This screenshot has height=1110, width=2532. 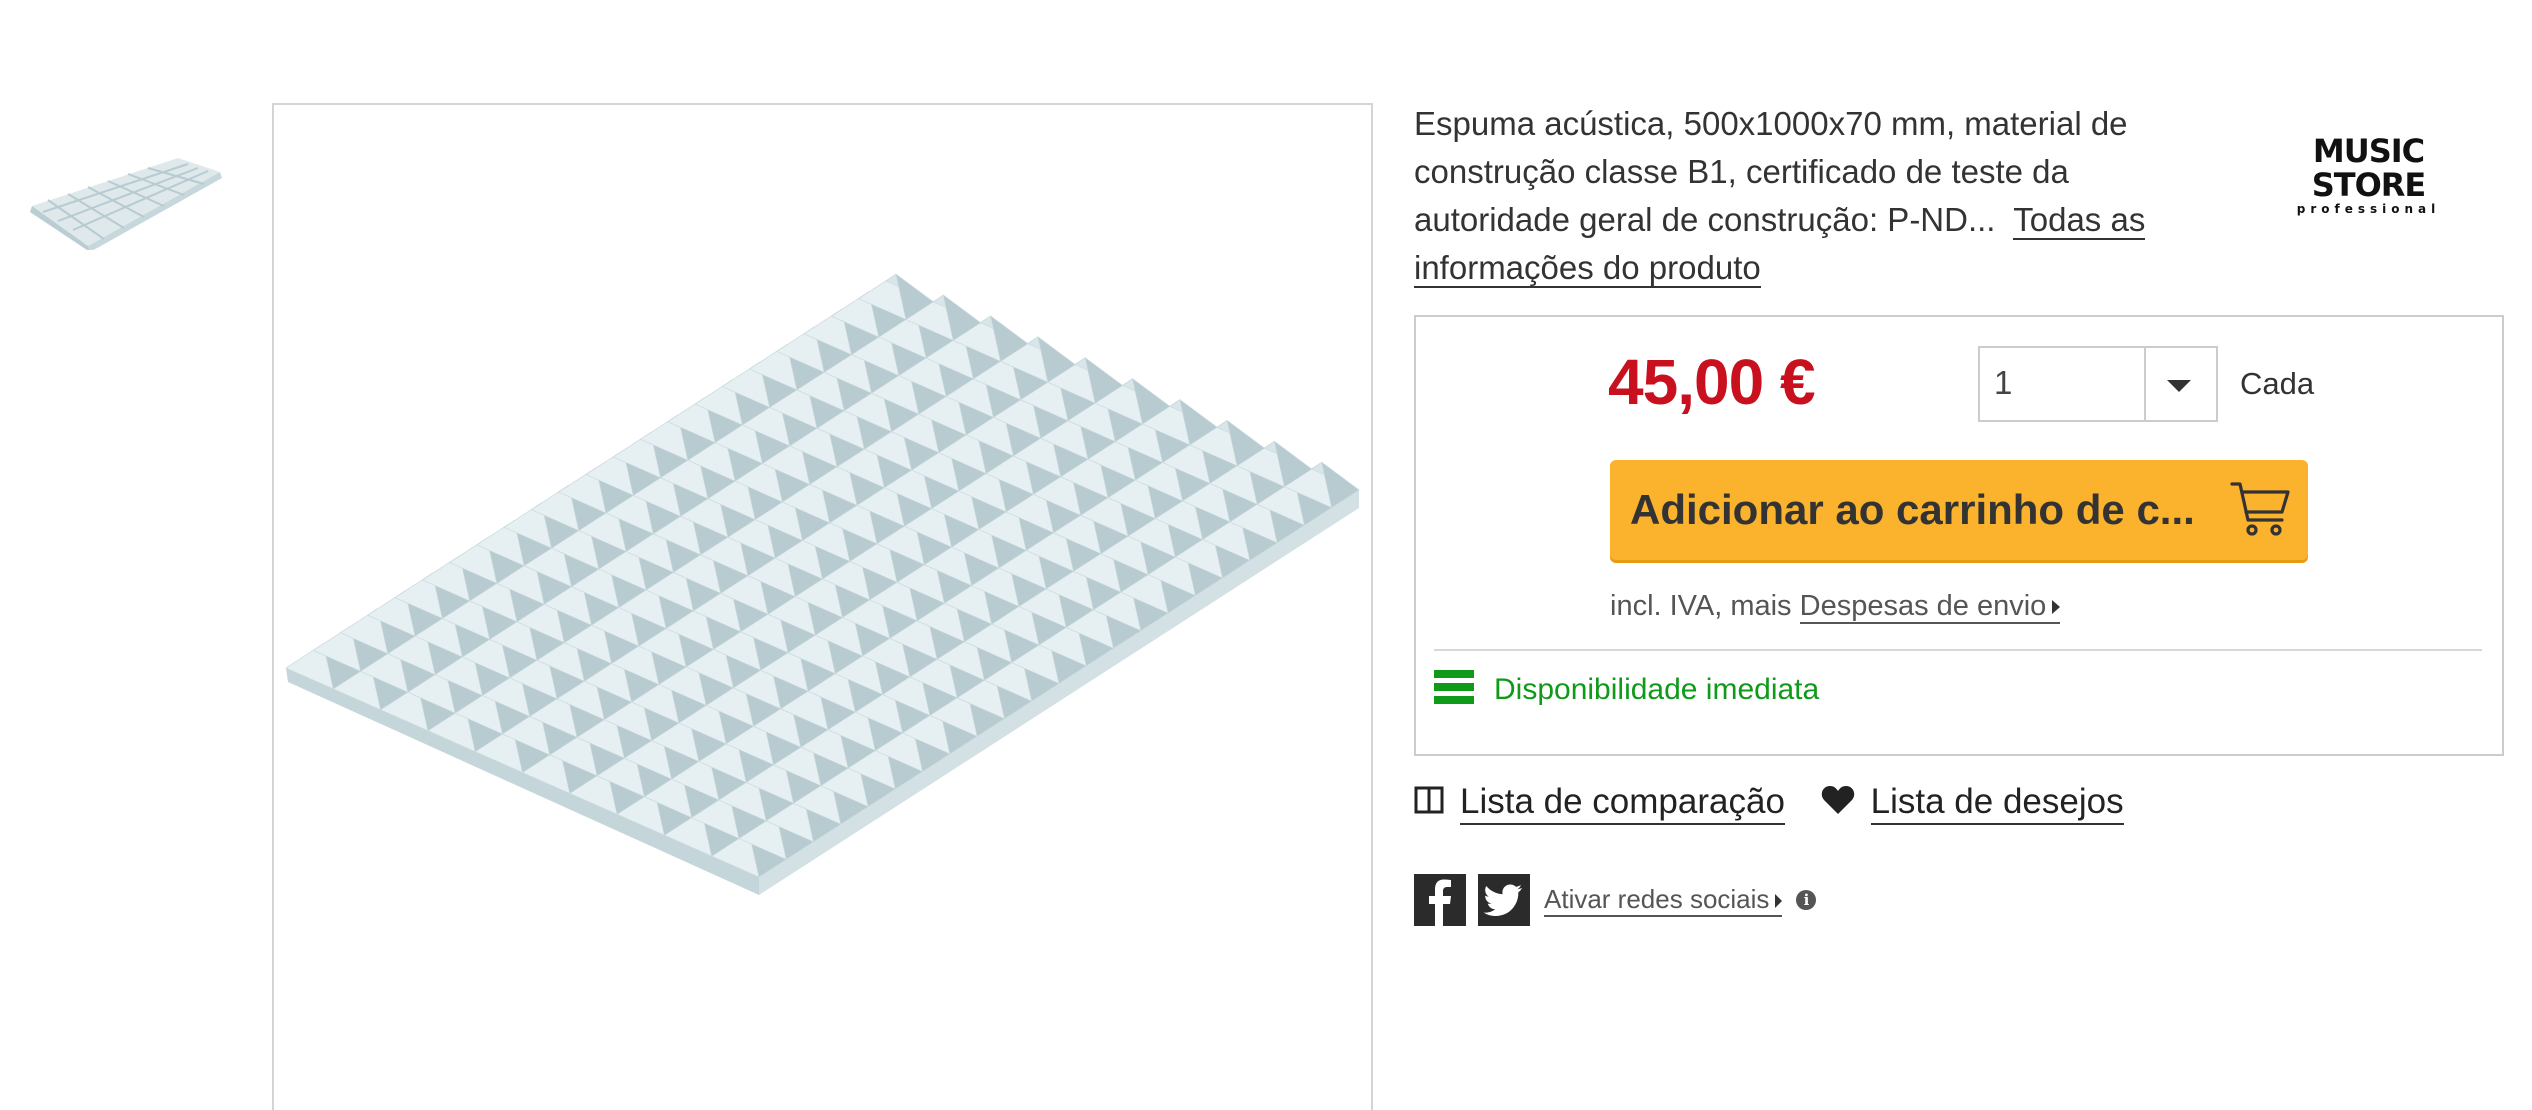 I want to click on activate-social-link: Ativar redes sociais, so click(x=1663, y=900).